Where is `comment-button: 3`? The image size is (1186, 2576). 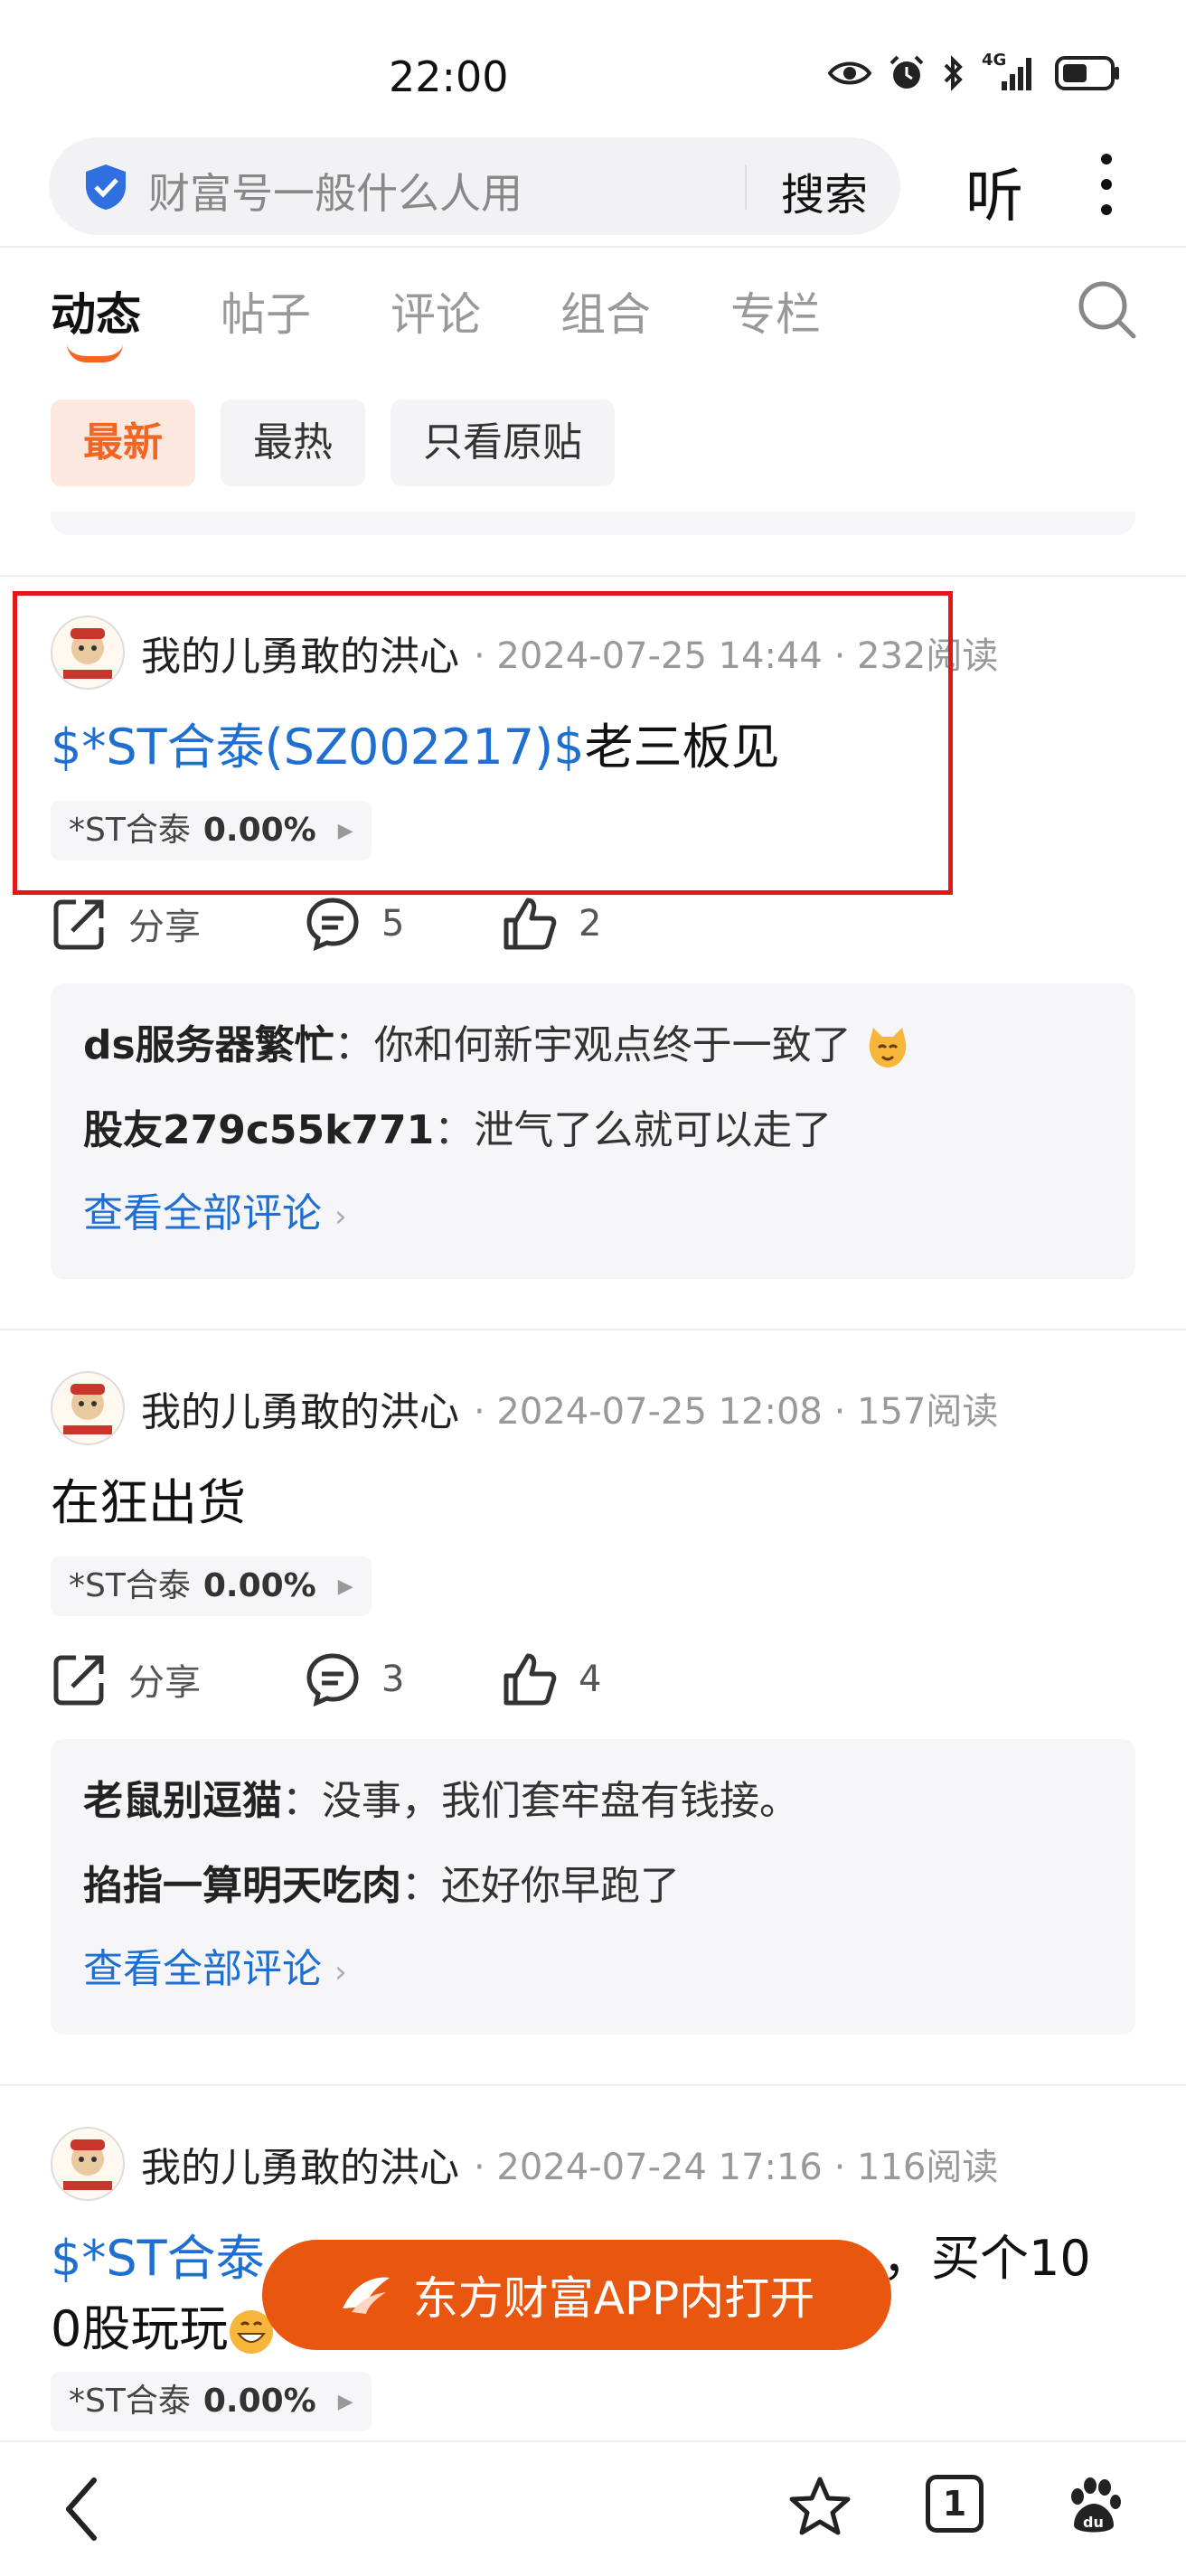
comment-button: 3 is located at coordinates (402, 1679).